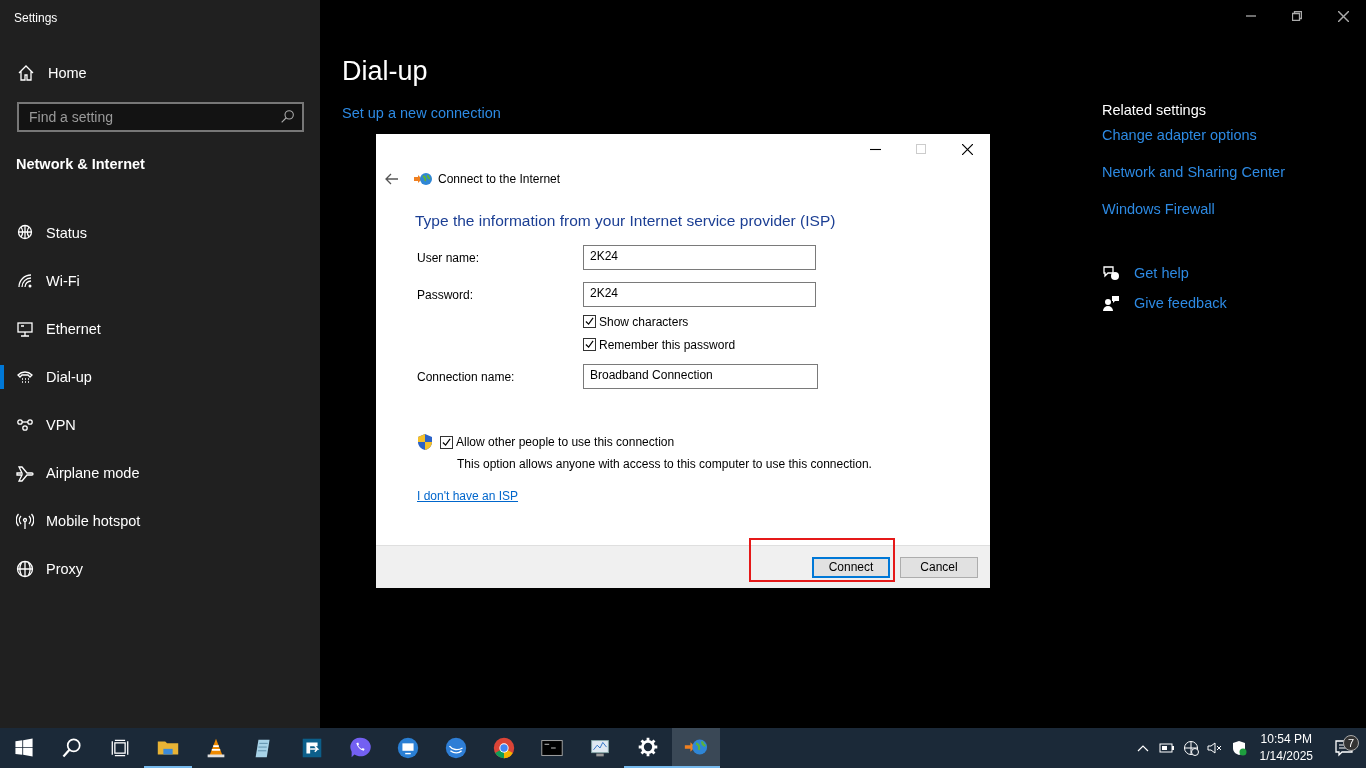 The image size is (1366, 768). What do you see at coordinates (1193, 172) in the screenshot?
I see `related-link: Network and Sharing Center` at bounding box center [1193, 172].